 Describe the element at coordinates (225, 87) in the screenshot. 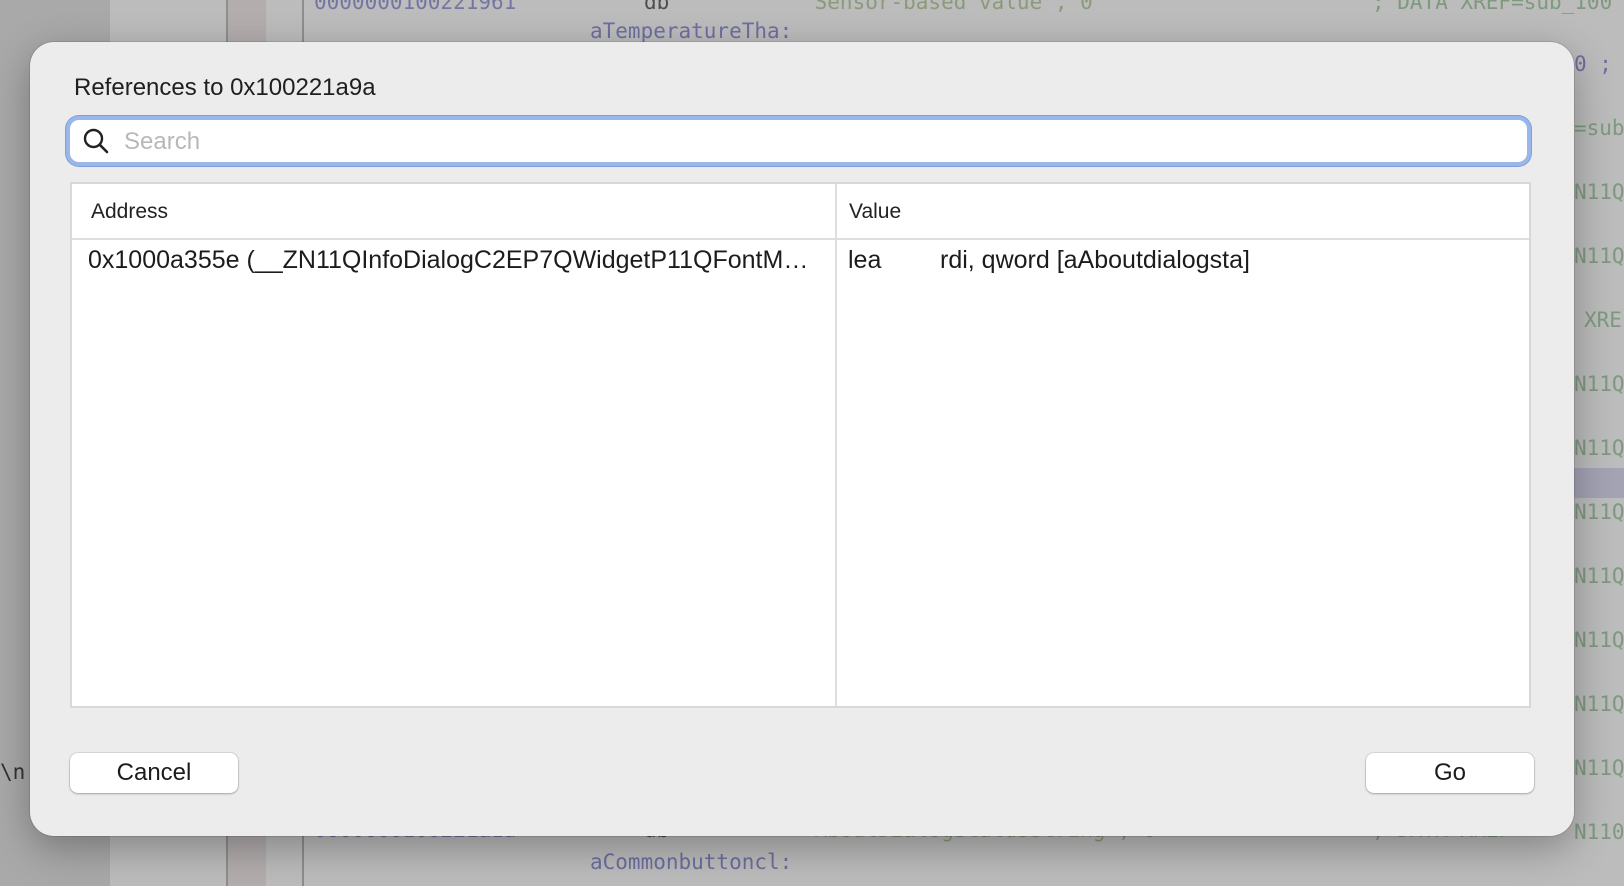

I see `dialog-title: References to 0x100221a9a` at that location.